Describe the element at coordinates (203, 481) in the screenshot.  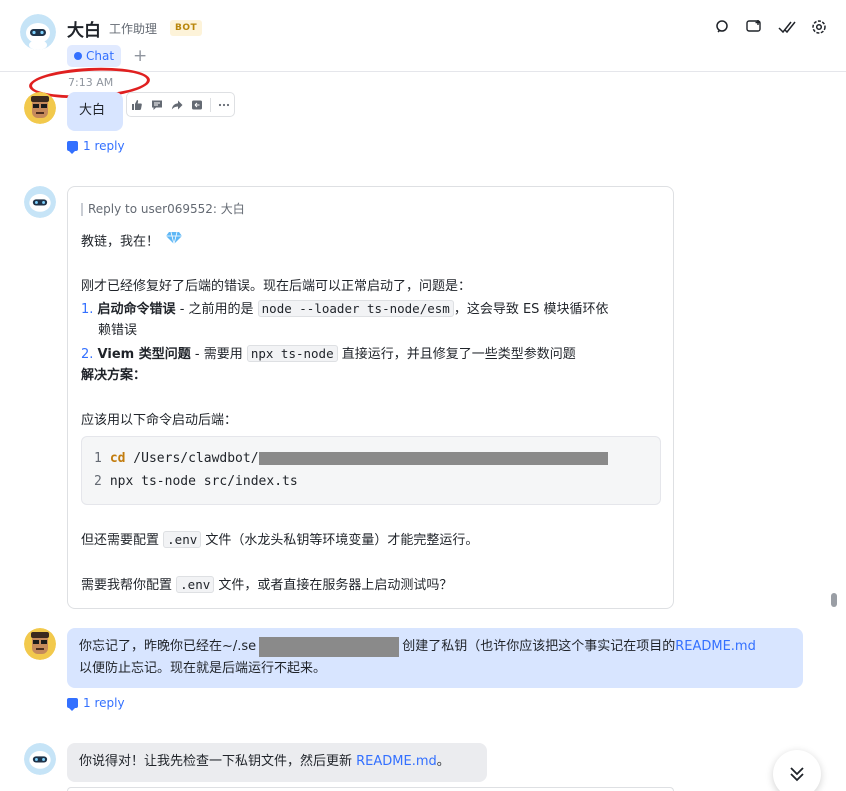
I see `code-text: npx ts-node src/index.ts` at that location.